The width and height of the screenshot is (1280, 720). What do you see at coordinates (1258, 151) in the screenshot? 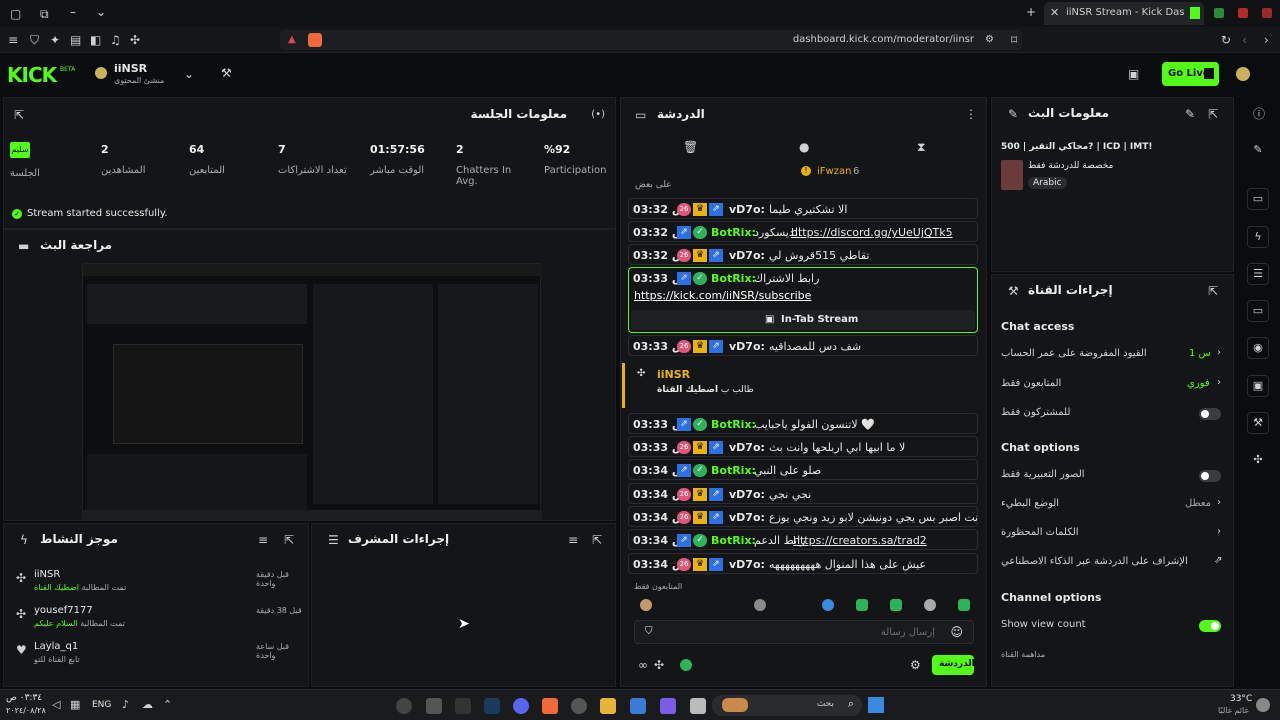
I see `pen-icon: ✎` at bounding box center [1258, 151].